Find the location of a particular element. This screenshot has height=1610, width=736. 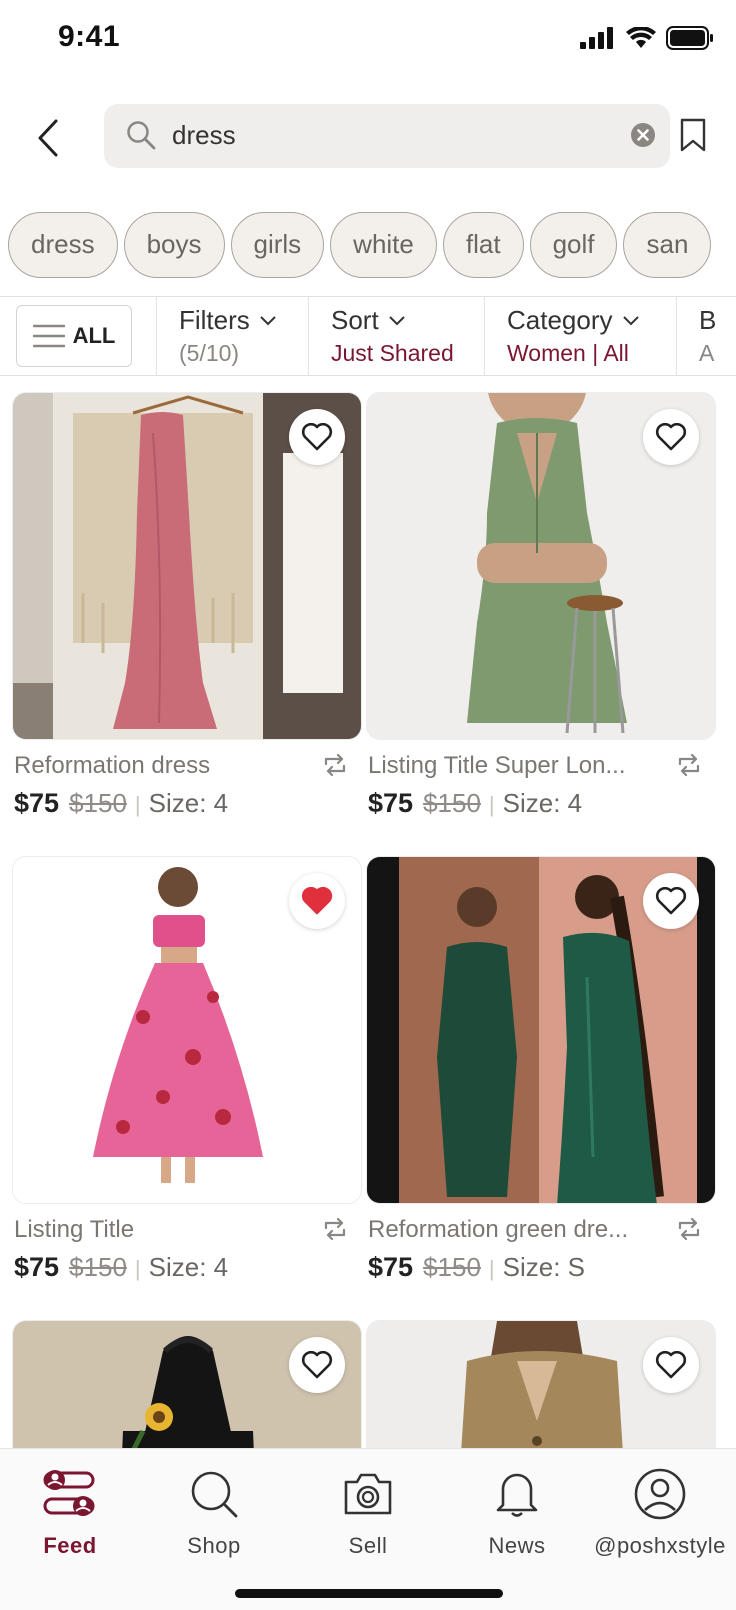

nav-sell: Sell is located at coordinates (368, 1510).